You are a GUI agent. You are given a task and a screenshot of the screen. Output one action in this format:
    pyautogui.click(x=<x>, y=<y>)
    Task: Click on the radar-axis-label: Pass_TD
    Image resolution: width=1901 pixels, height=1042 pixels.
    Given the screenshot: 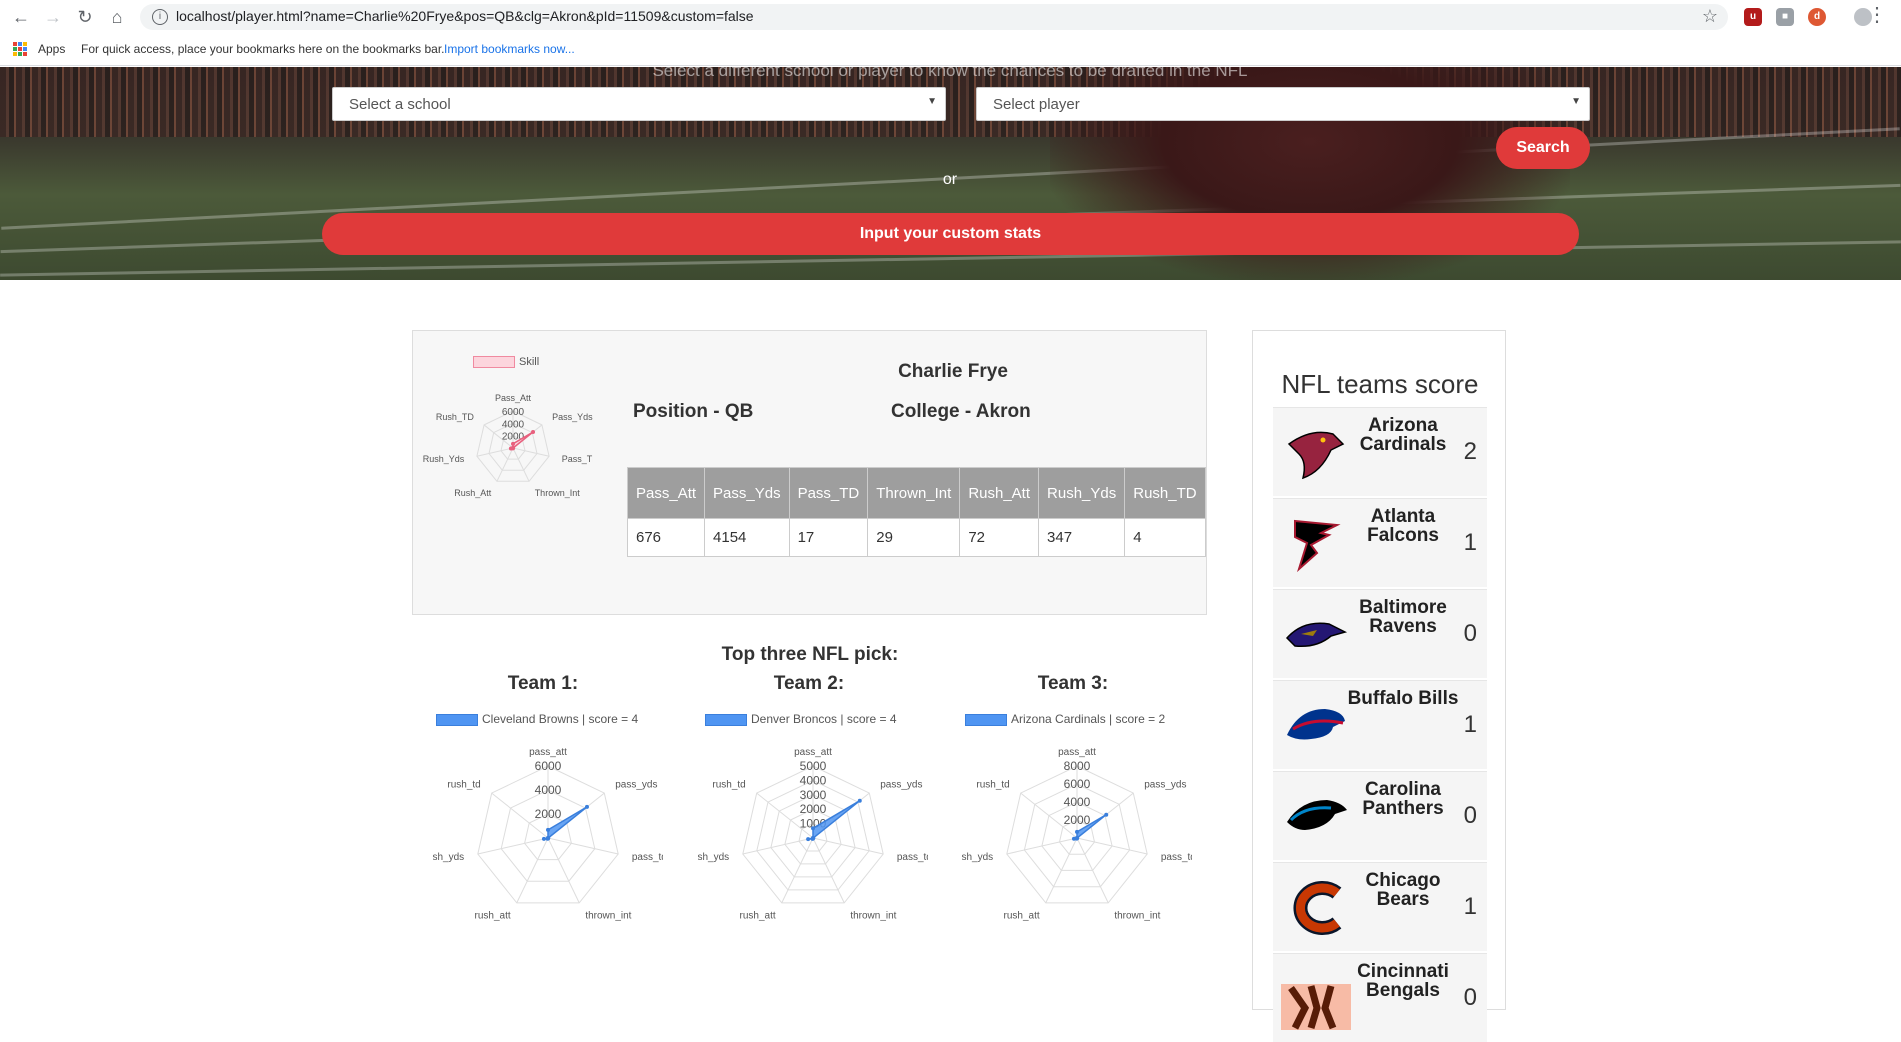 What is the action you would take?
    pyautogui.click(x=577, y=459)
    